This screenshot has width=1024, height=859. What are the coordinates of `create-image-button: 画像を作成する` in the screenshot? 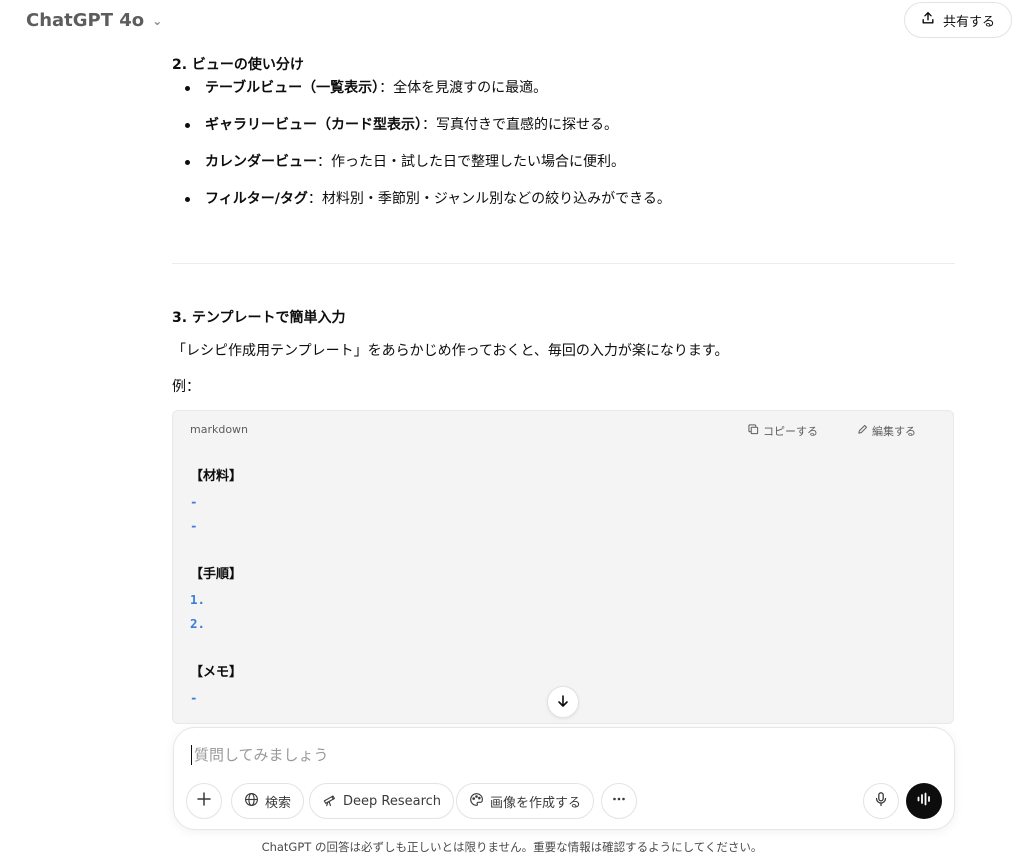 It's located at (525, 801).